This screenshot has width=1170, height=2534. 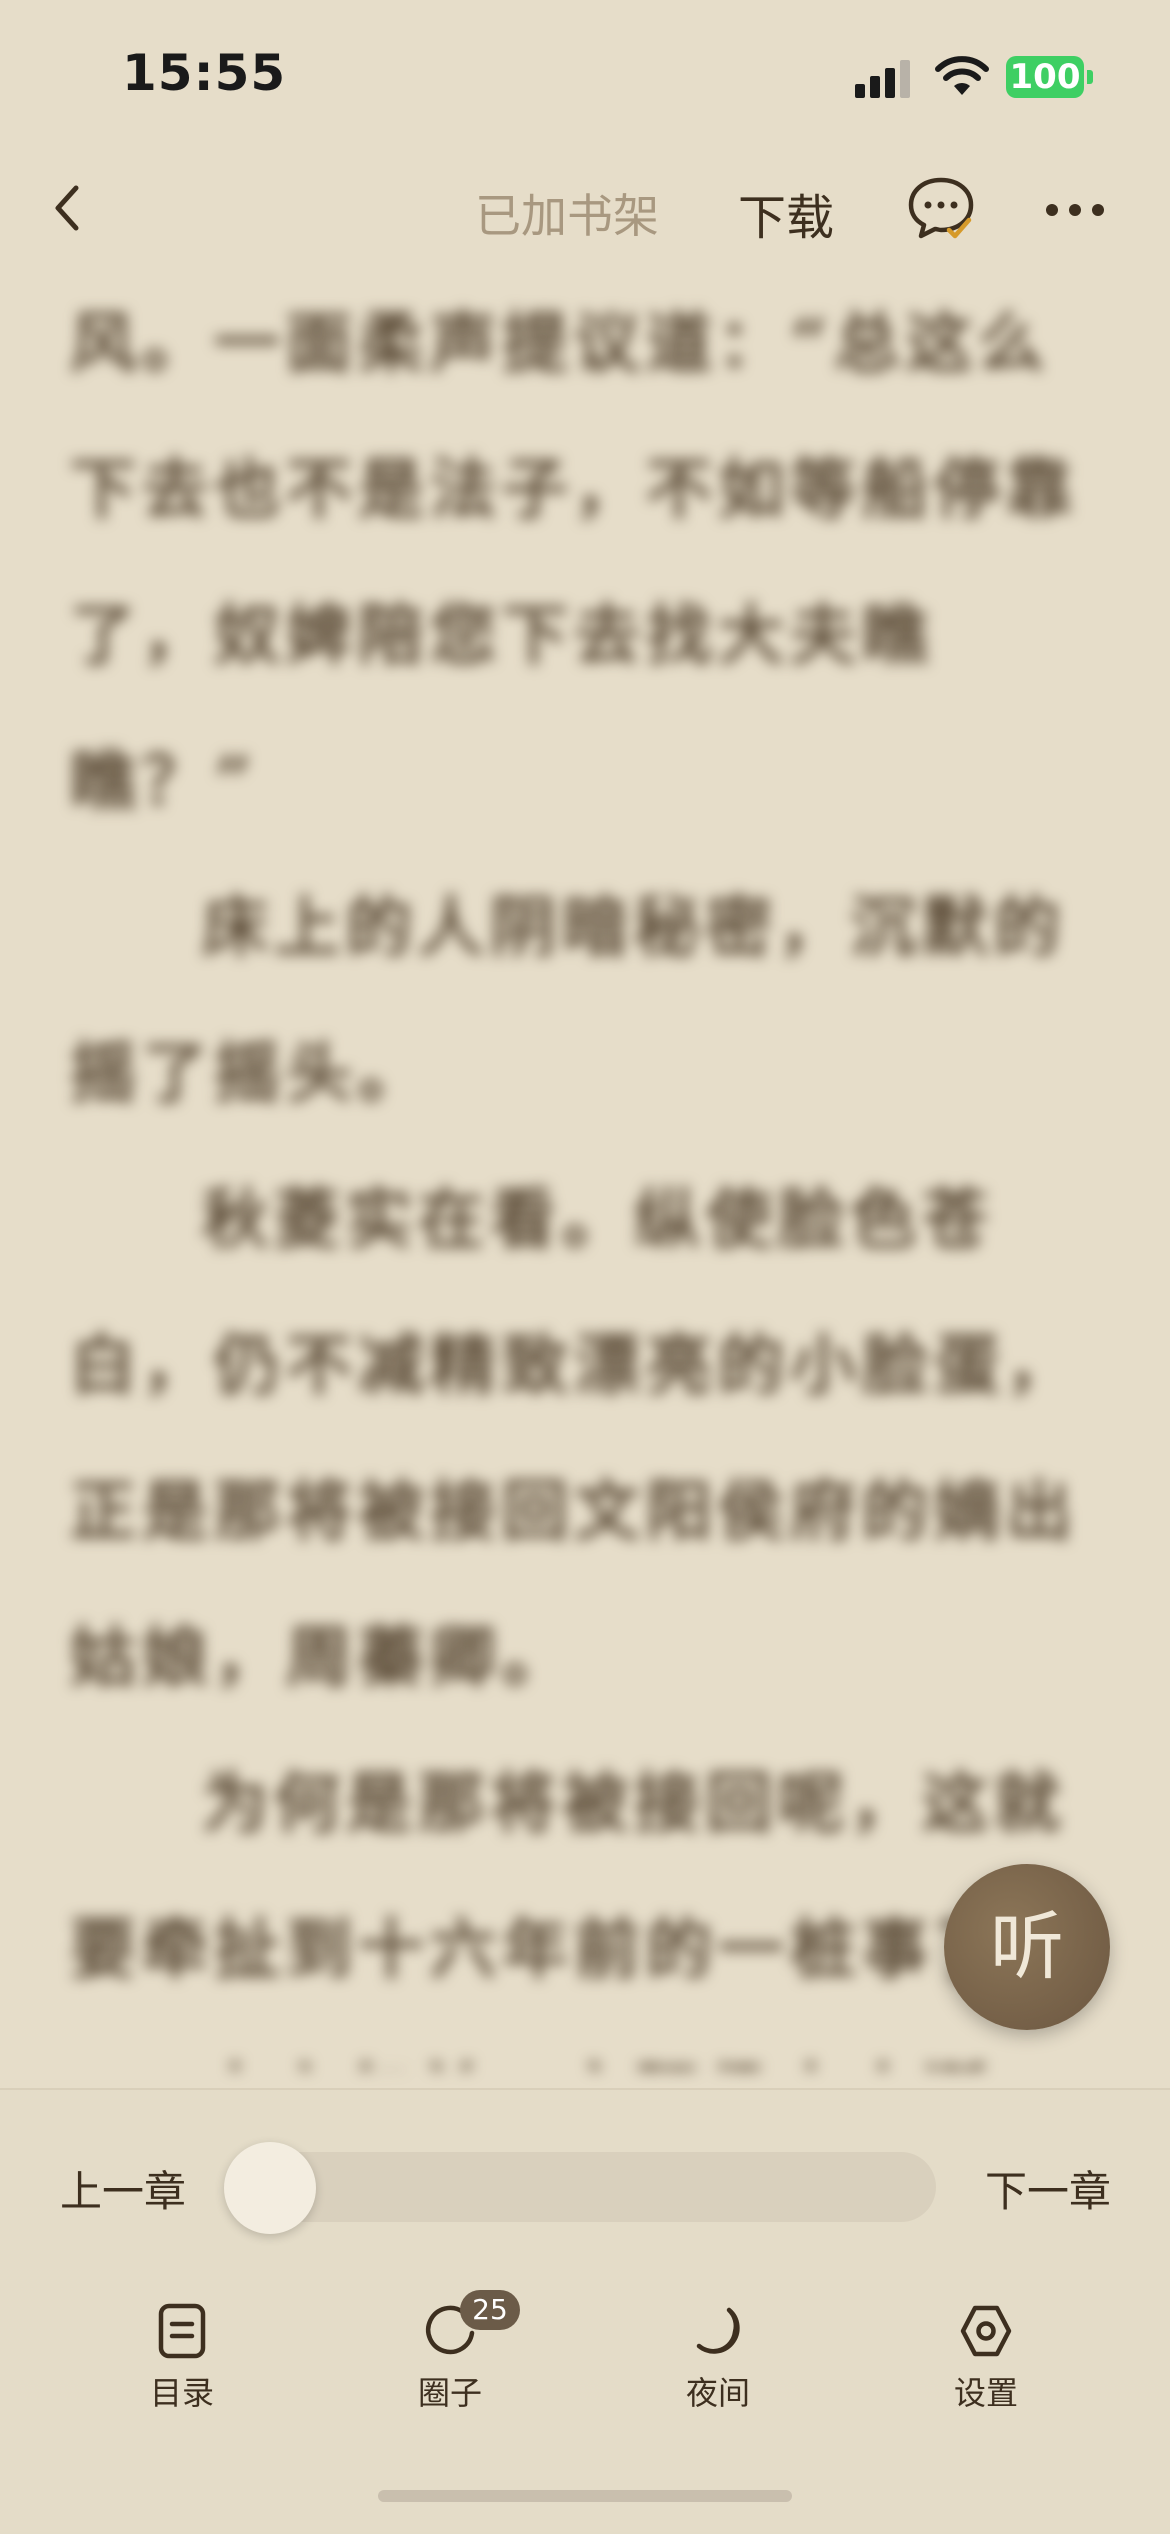 I want to click on toolbar-settings: 设置, so click(x=986, y=2362).